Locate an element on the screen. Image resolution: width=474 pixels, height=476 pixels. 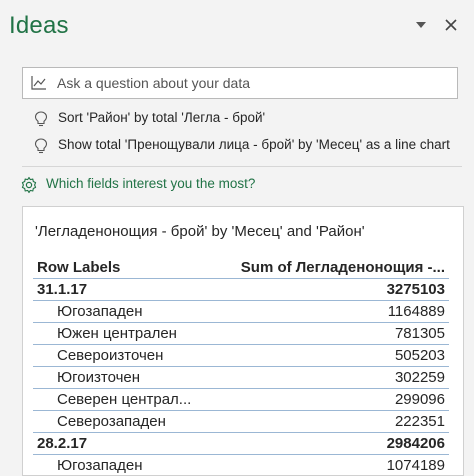
table-row: Северен централ...299096 is located at coordinates (241, 400).